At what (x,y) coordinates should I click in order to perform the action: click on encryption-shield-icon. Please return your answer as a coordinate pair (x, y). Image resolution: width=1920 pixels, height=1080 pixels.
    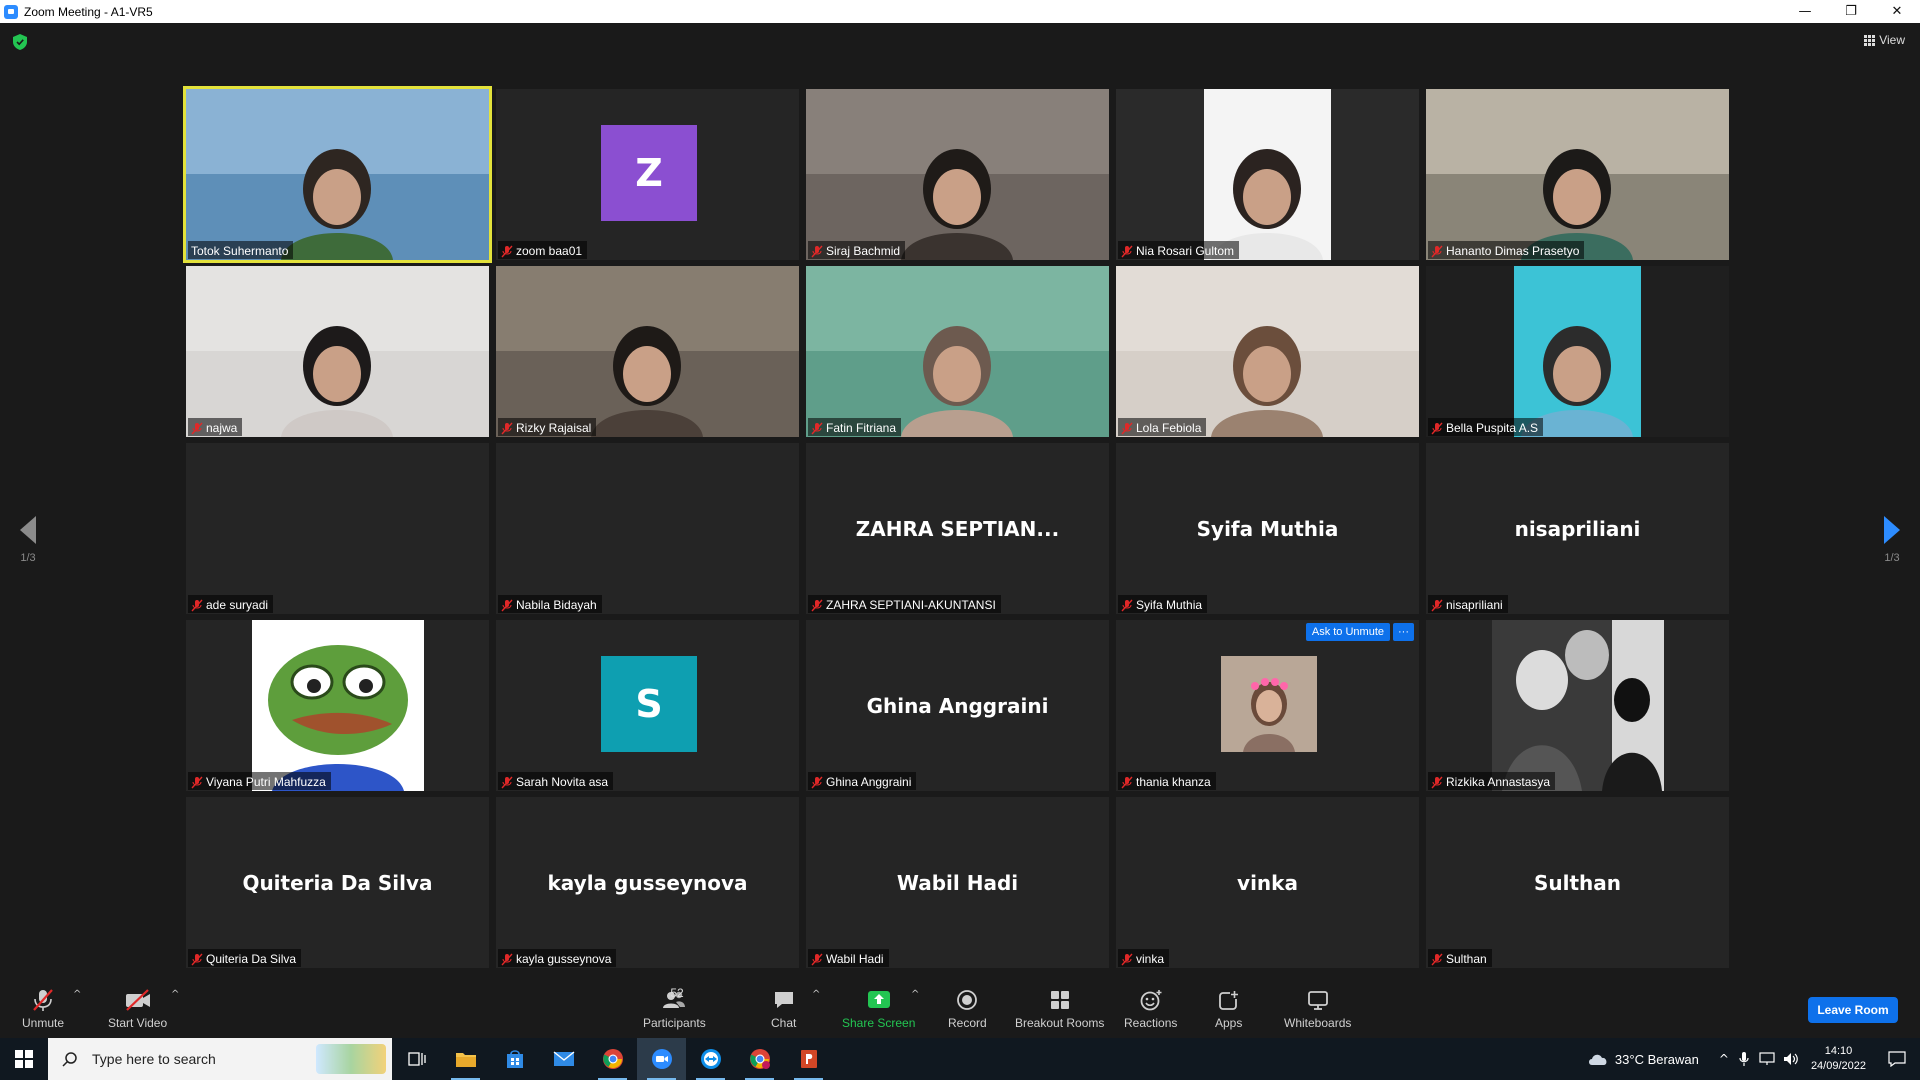
    Looking at the image, I should click on (20, 42).